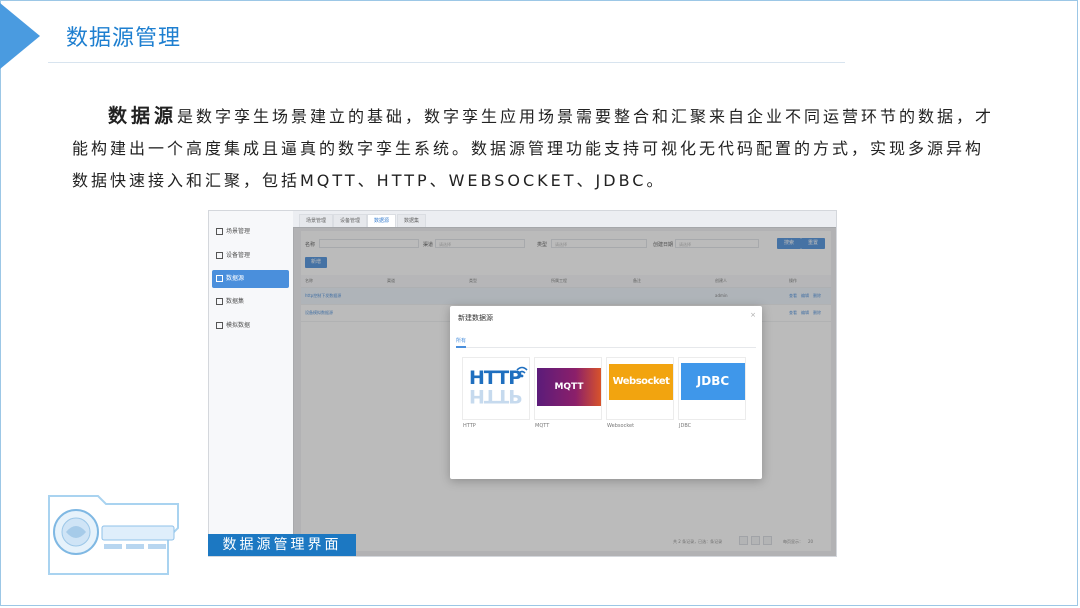  I want to click on dialog-title: 新建数据源, so click(475, 318).